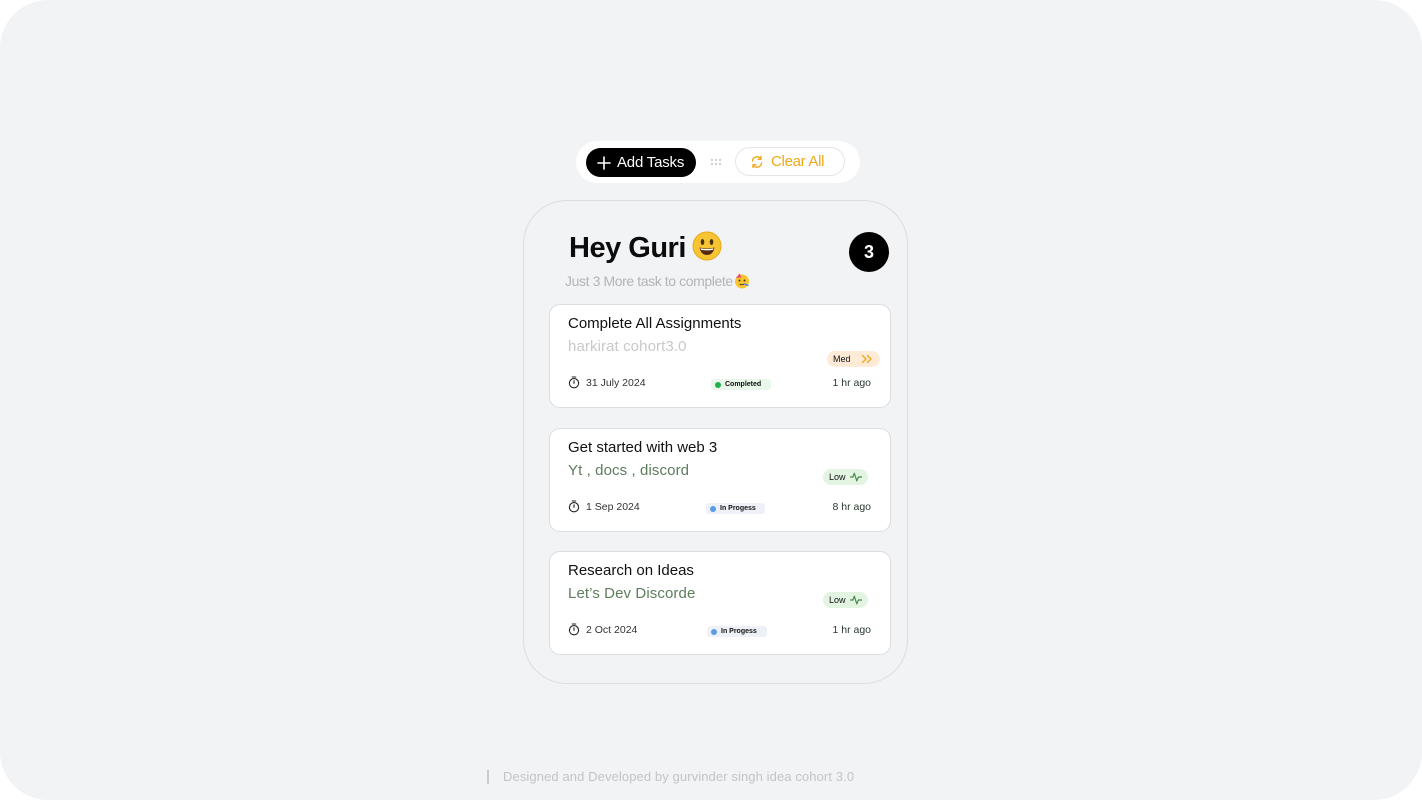  I want to click on clear-all-label: Clear All, so click(798, 161).